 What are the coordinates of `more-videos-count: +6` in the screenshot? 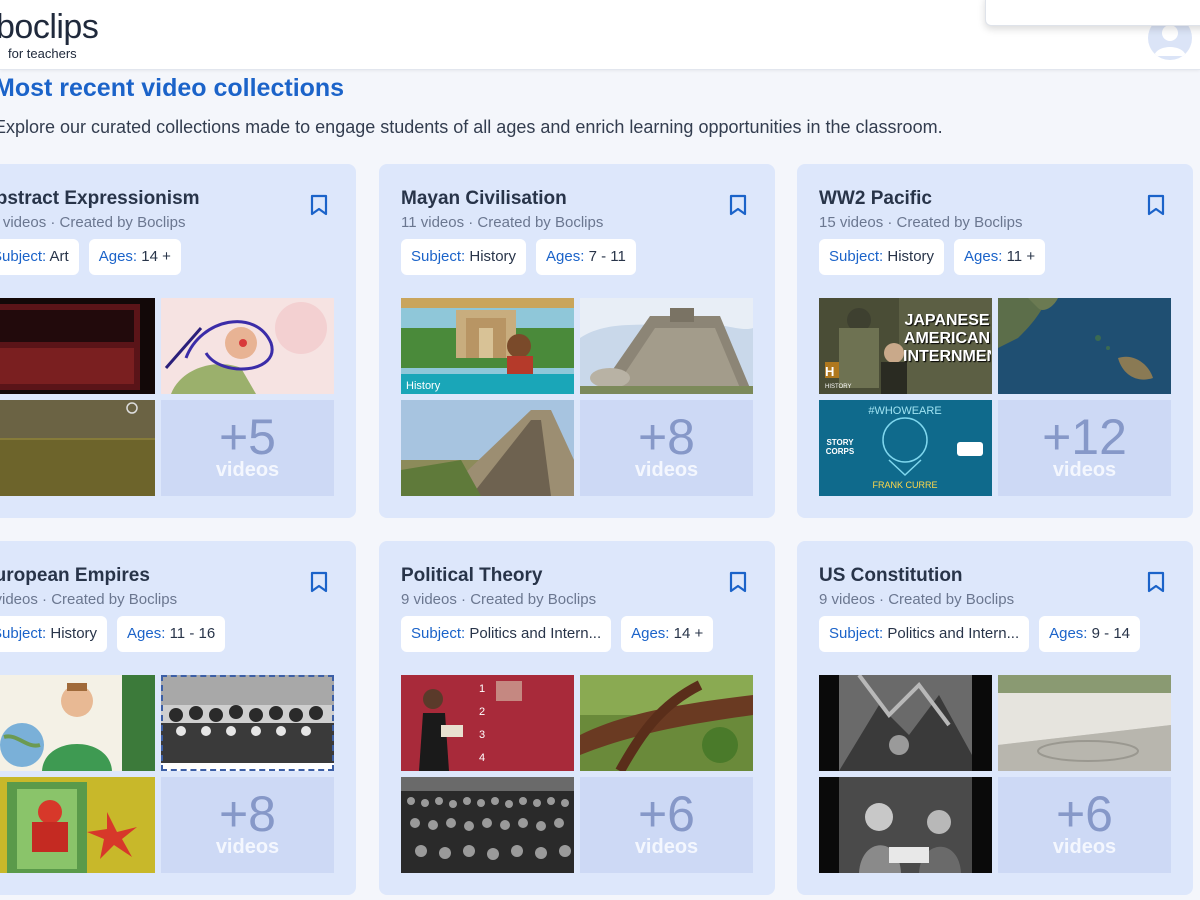 It's located at (666, 814).